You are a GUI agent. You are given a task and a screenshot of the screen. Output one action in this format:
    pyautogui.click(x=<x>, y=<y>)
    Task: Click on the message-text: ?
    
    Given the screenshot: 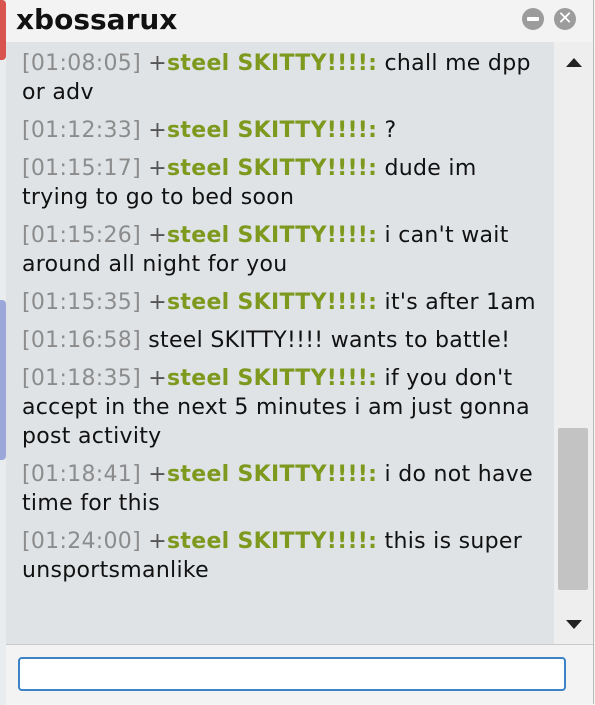 What is the action you would take?
    pyautogui.click(x=387, y=130)
    